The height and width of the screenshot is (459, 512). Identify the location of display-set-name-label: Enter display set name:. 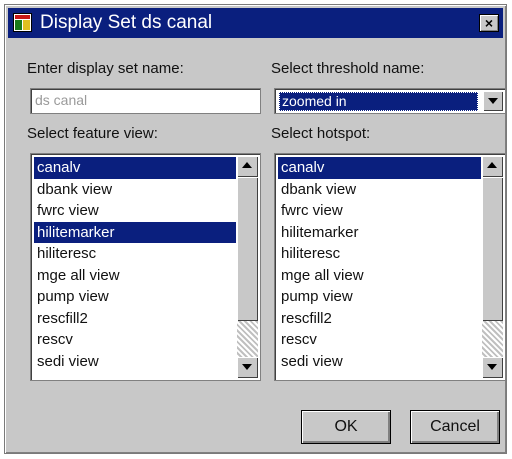
(105, 68).